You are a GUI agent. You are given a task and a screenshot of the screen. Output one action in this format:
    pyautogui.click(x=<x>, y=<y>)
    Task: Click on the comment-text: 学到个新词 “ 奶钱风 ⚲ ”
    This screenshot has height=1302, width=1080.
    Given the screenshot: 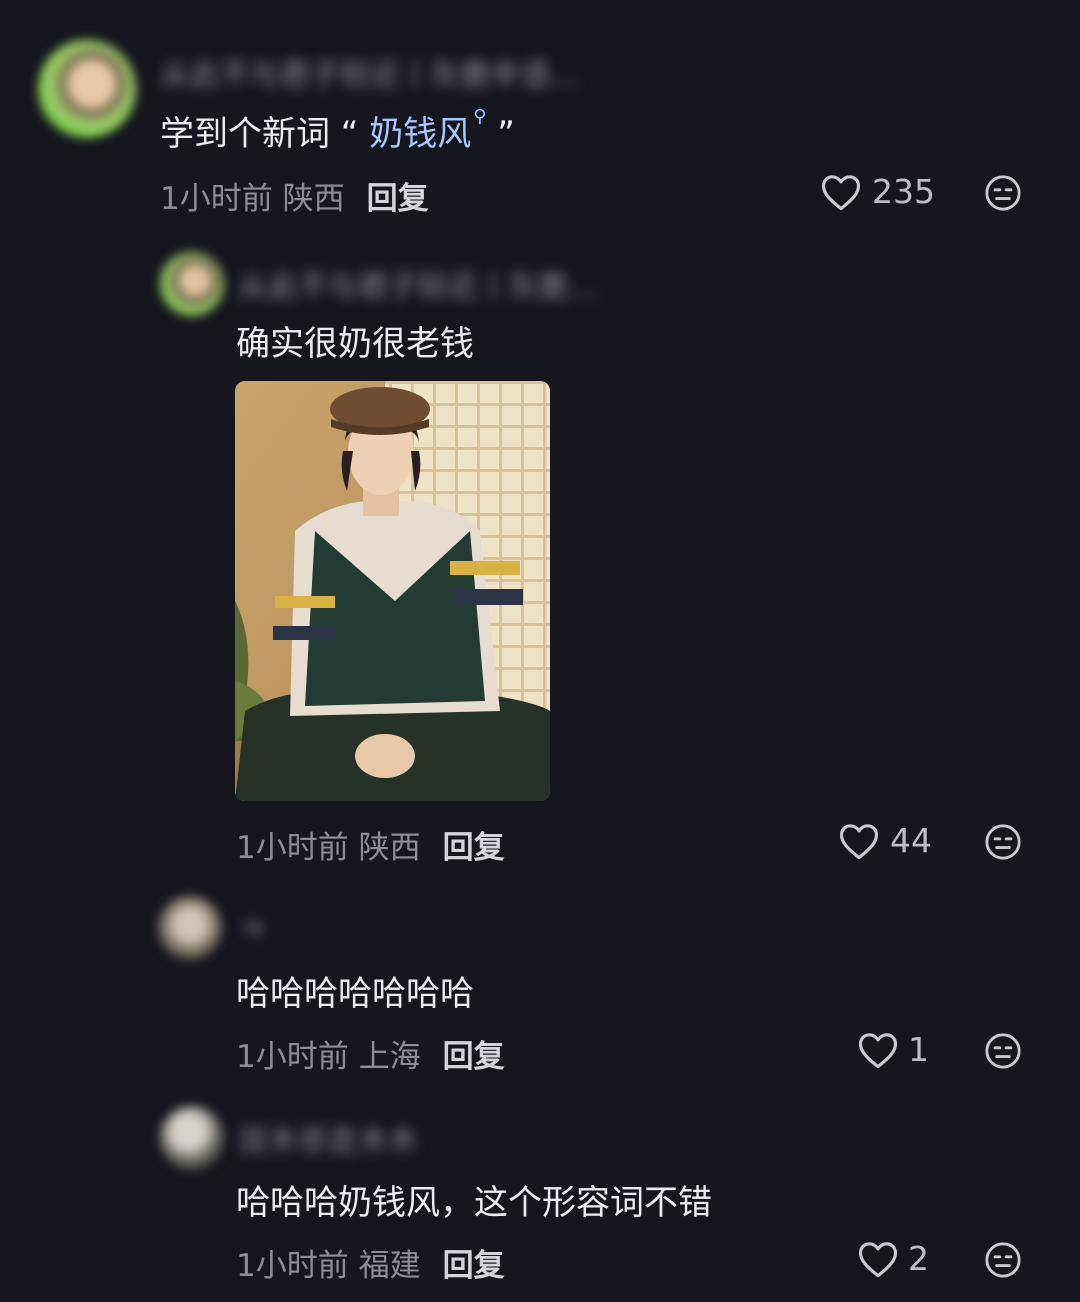 What is the action you would take?
    pyautogui.click(x=337, y=130)
    